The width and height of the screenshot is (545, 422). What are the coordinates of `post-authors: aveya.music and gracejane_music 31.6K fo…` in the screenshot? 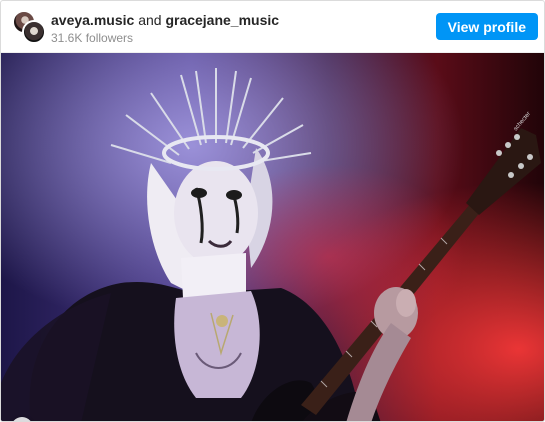 It's located at (165, 29).